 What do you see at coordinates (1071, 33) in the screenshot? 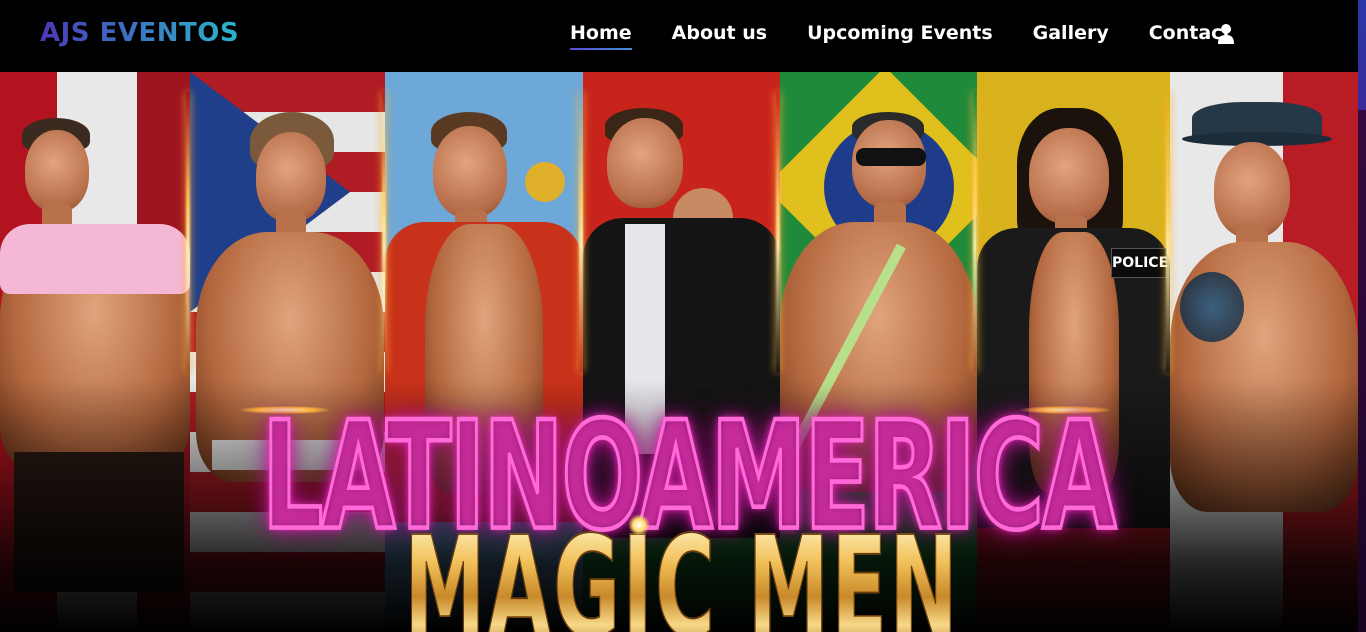
I see `nav-gallery: Gallery` at bounding box center [1071, 33].